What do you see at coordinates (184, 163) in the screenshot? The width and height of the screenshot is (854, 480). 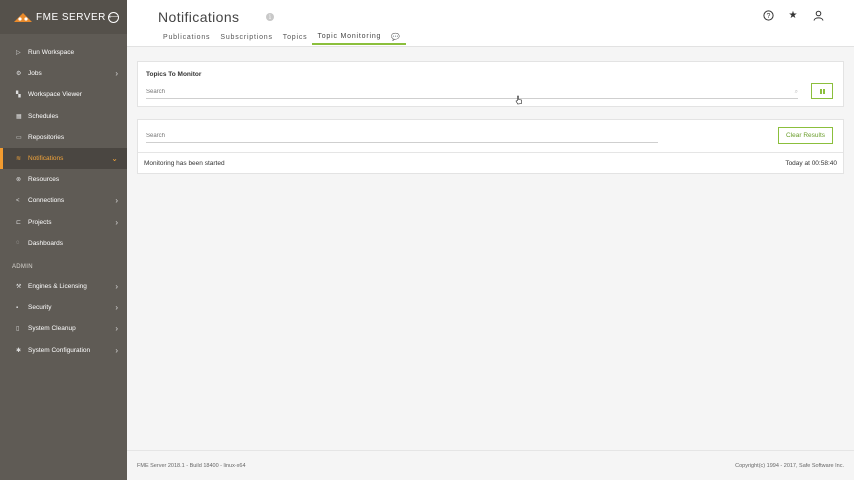 I see `result-message: Monitoring has been started` at bounding box center [184, 163].